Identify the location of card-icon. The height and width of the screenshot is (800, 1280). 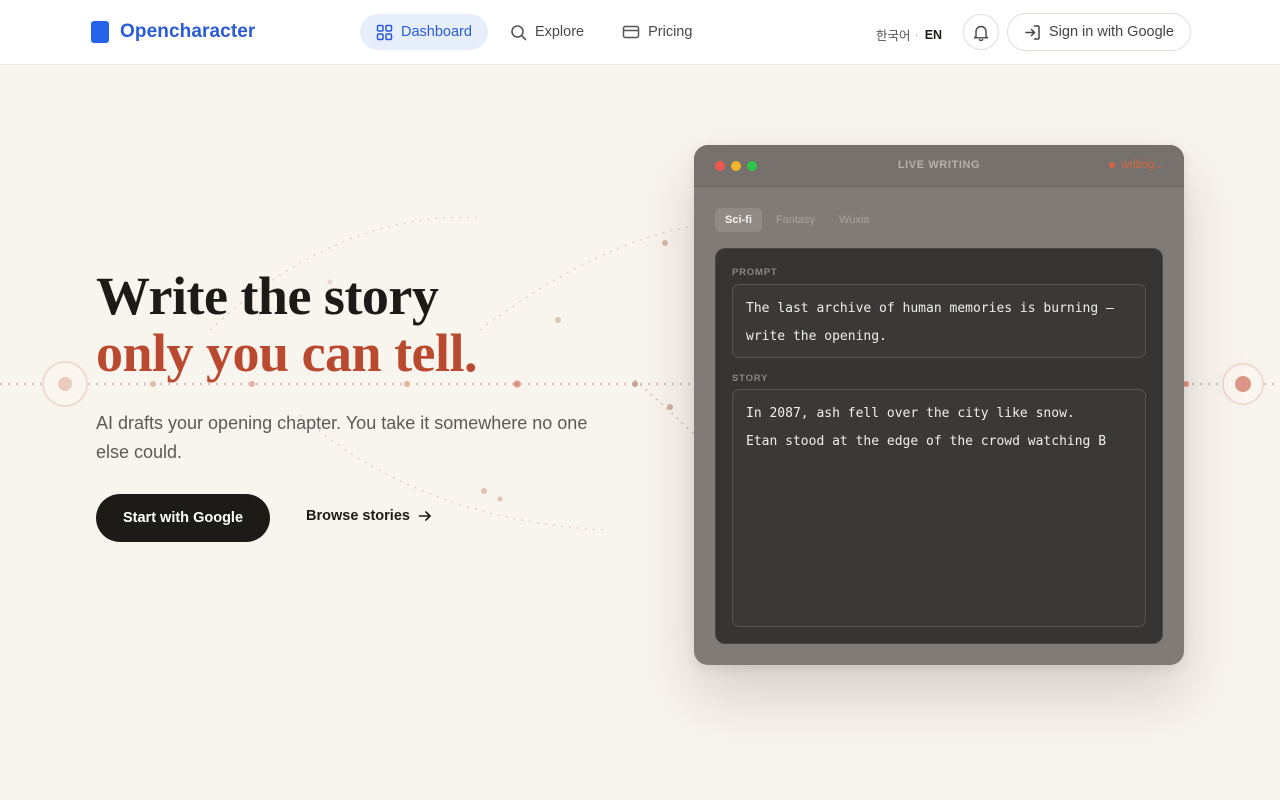
(631, 32).